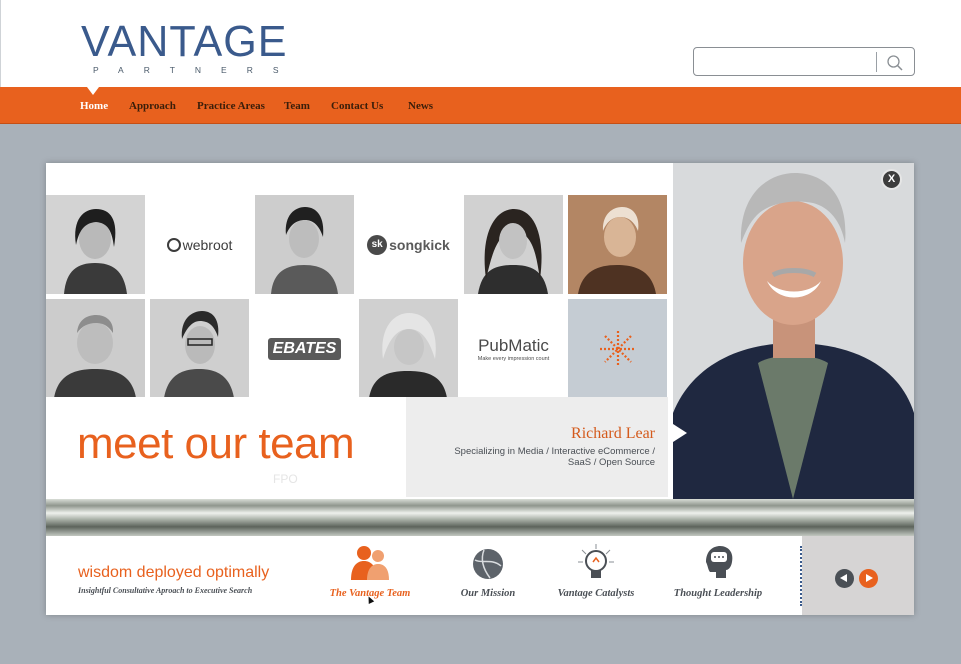  I want to click on ebates-wordmark: EBATES, so click(304, 348).